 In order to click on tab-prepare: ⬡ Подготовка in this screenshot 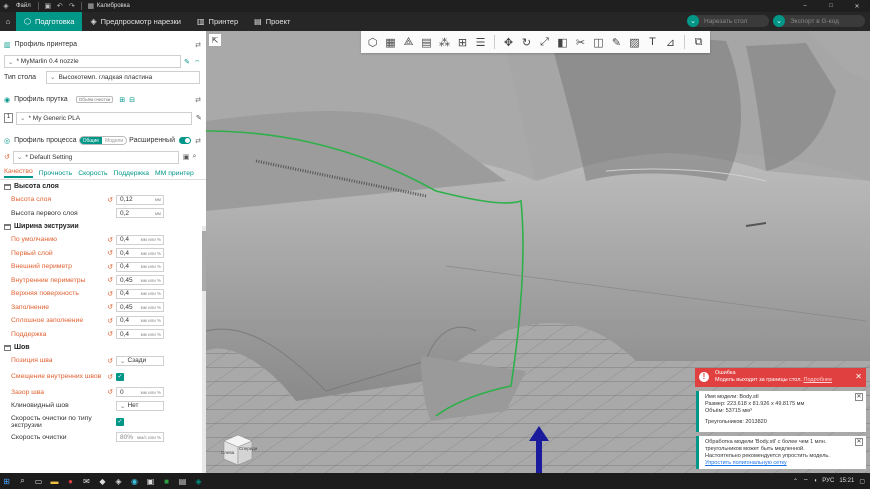, I will do `click(49, 21)`.